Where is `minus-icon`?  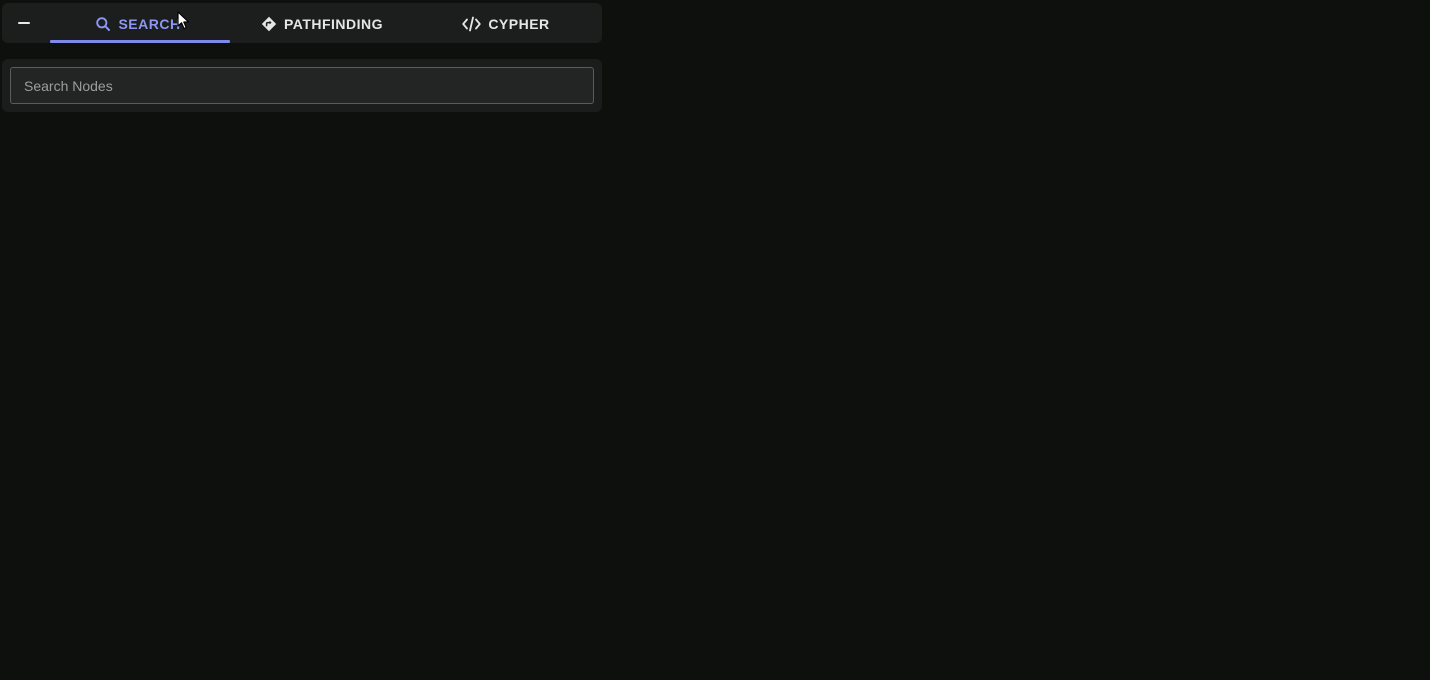
minus-icon is located at coordinates (24, 23).